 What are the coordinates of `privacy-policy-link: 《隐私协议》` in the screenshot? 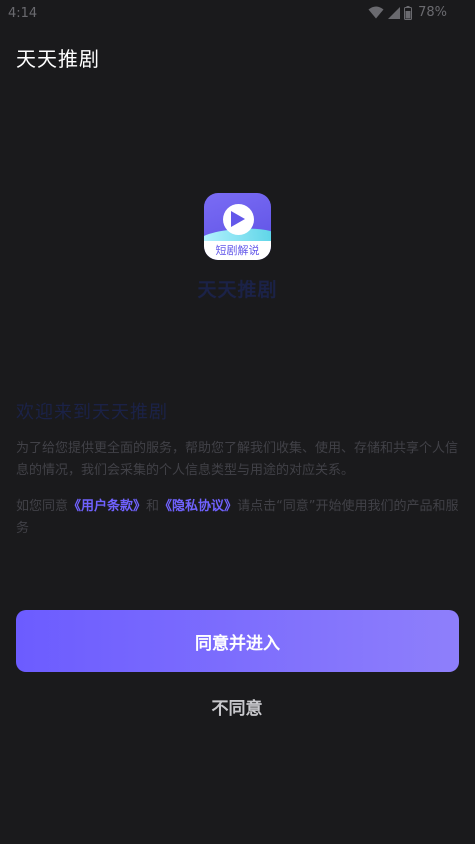 It's located at (198, 506).